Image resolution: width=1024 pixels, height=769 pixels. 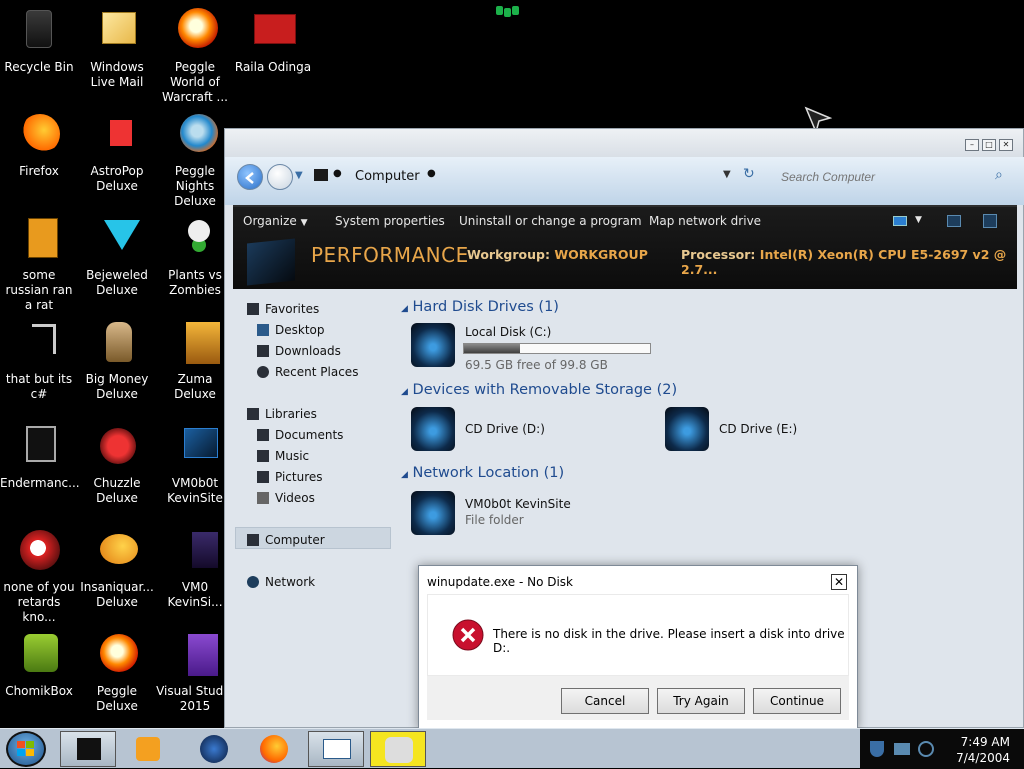 I want to click on desktop-icon-zuma: Zuma Deluxe, so click(x=195, y=364).